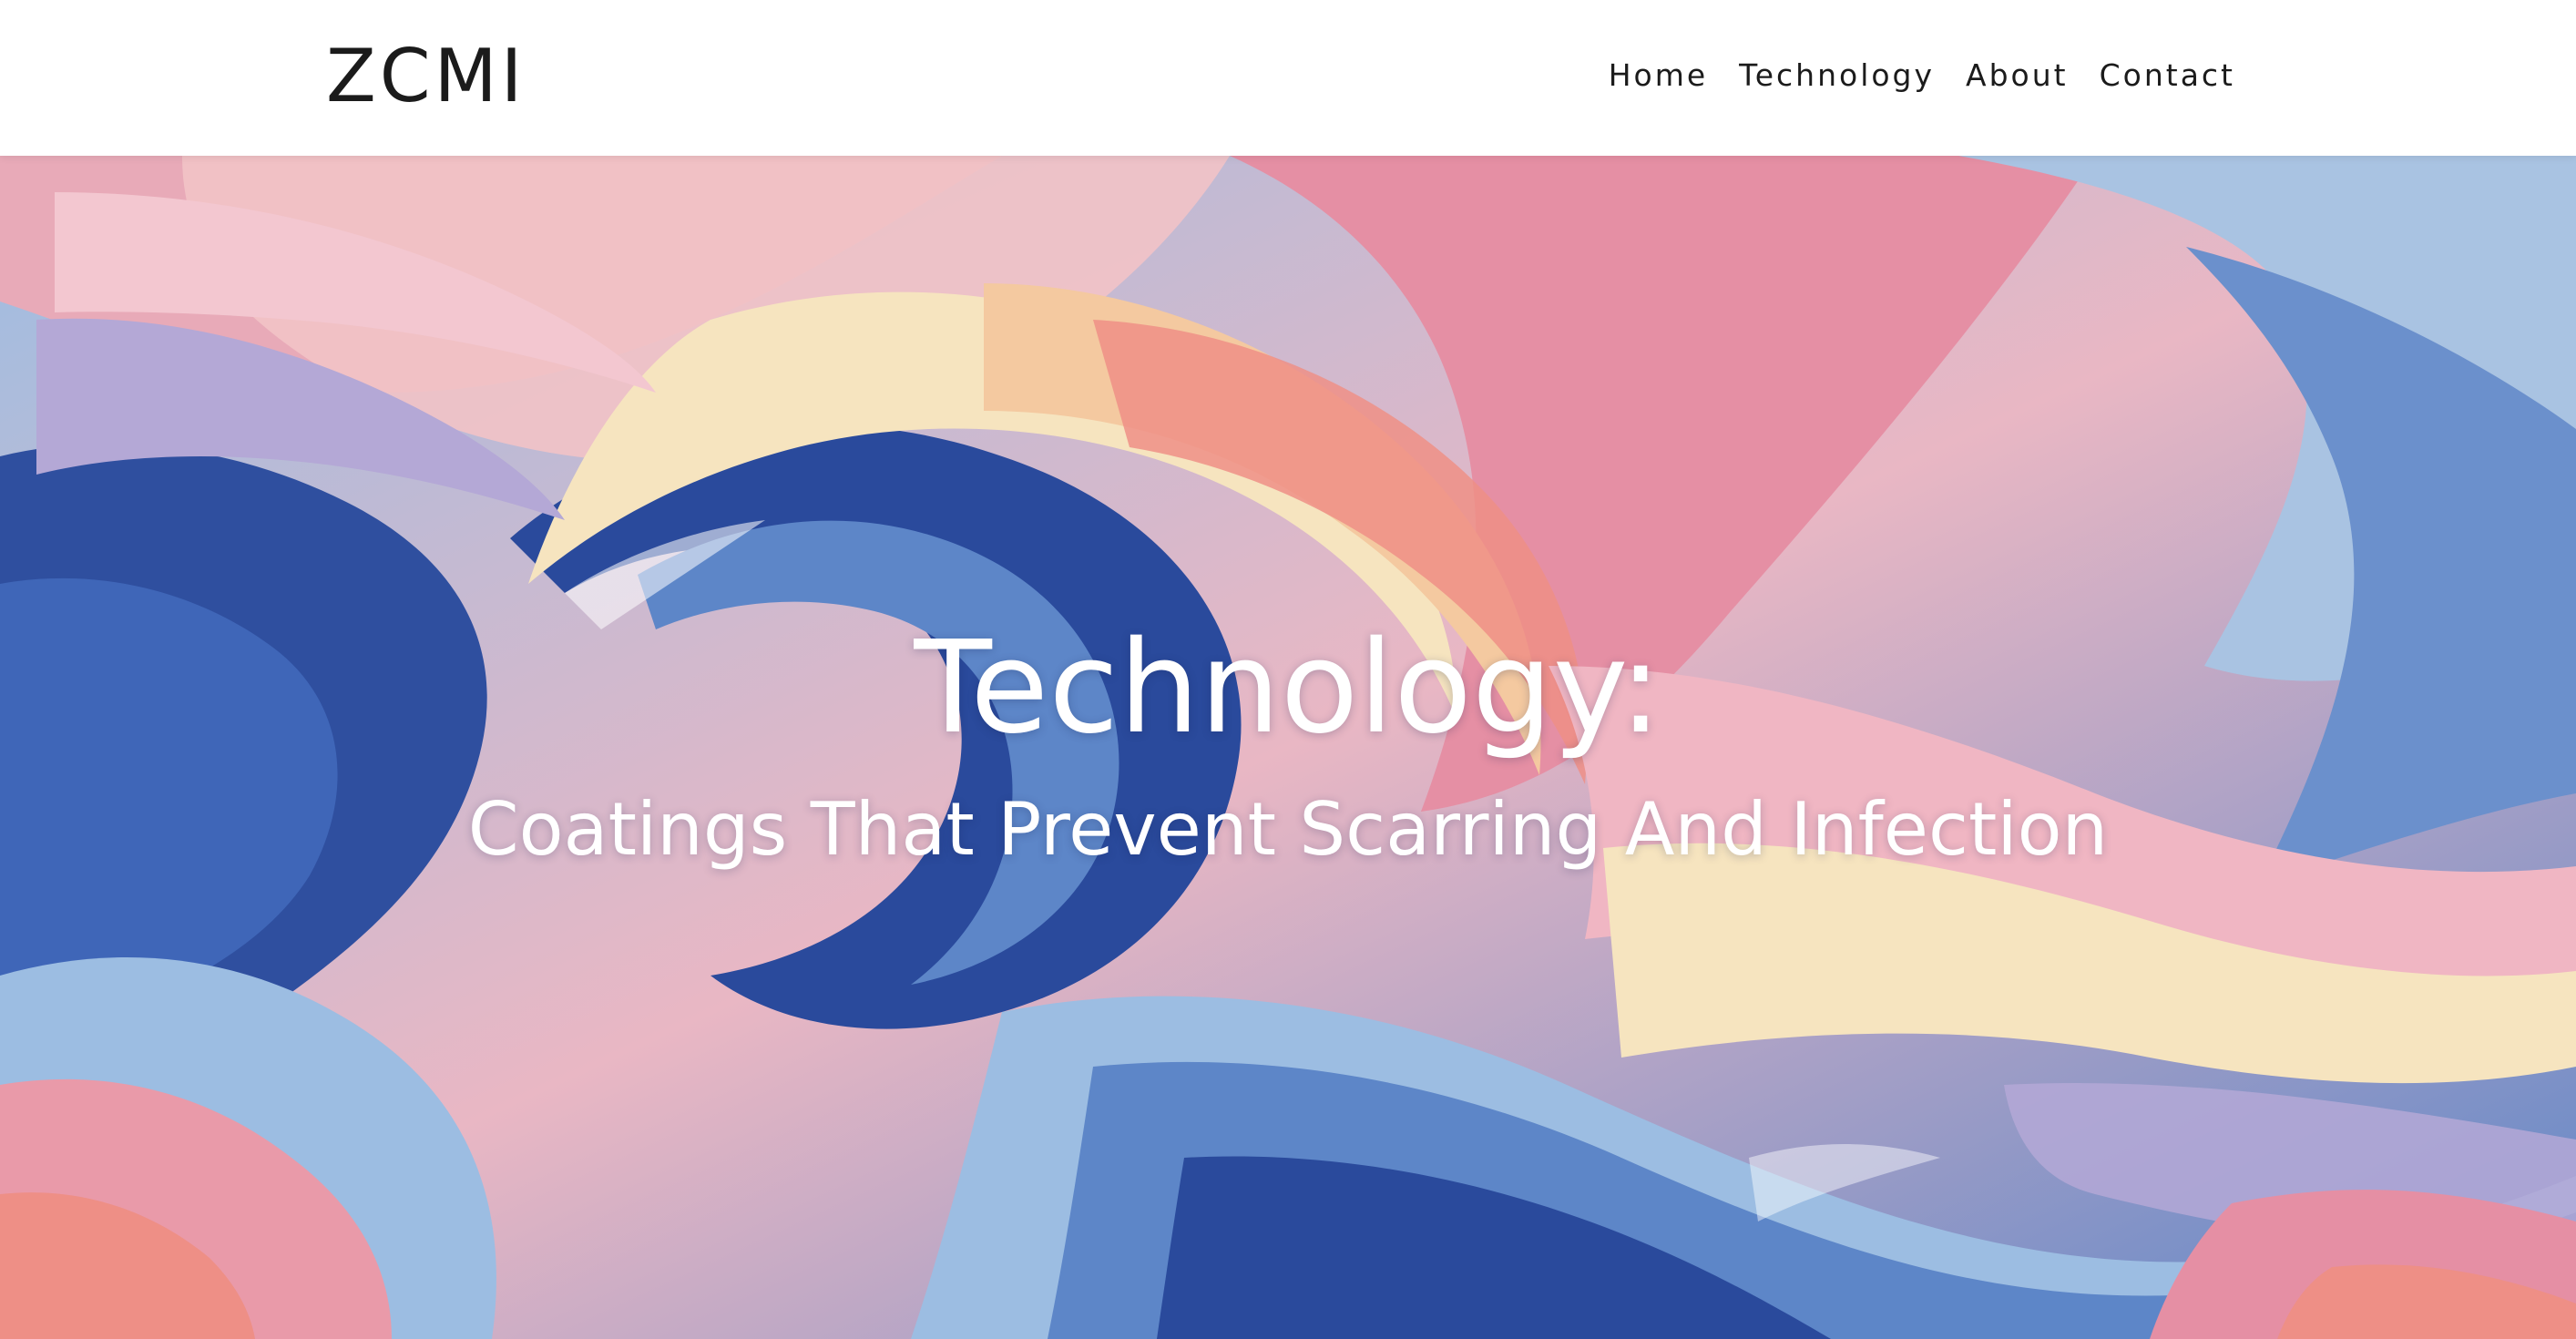 The image size is (2576, 1339). What do you see at coordinates (1288, 688) in the screenshot?
I see `hero-title: Technology:` at bounding box center [1288, 688].